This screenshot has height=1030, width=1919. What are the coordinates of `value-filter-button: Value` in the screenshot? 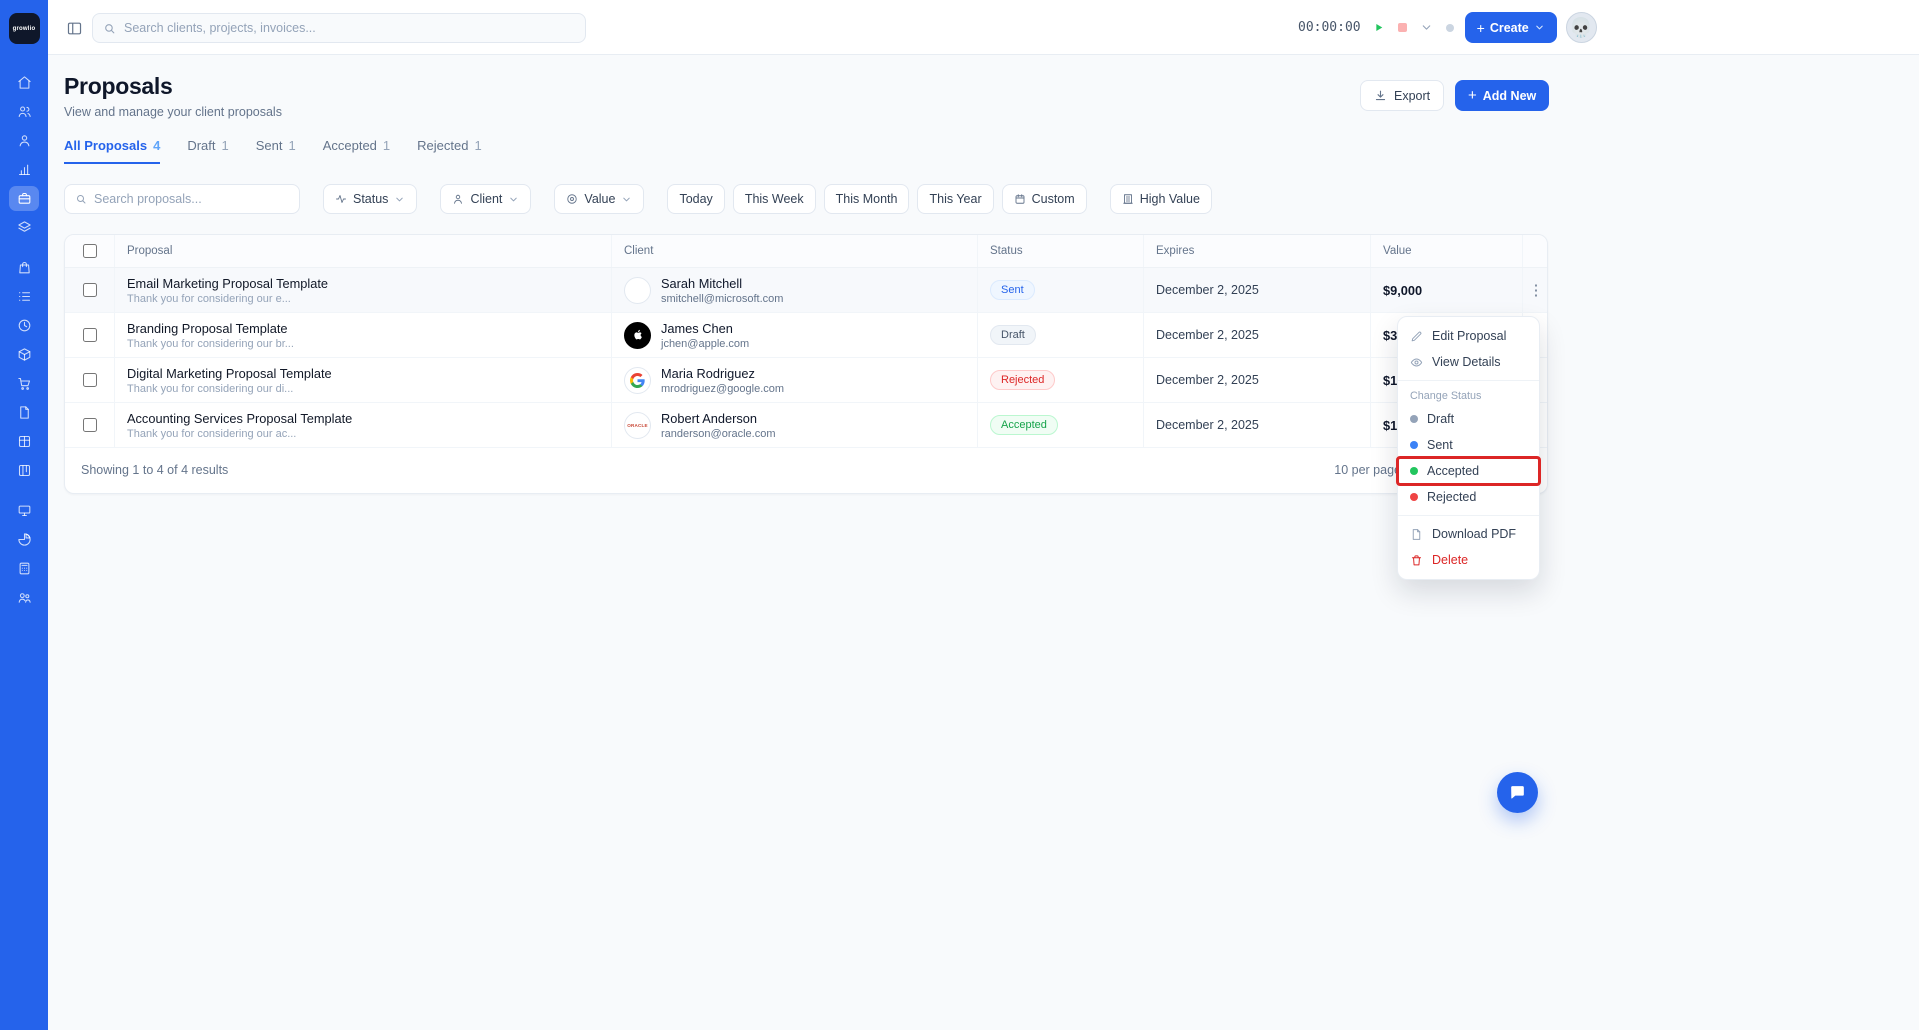 It's located at (599, 199).